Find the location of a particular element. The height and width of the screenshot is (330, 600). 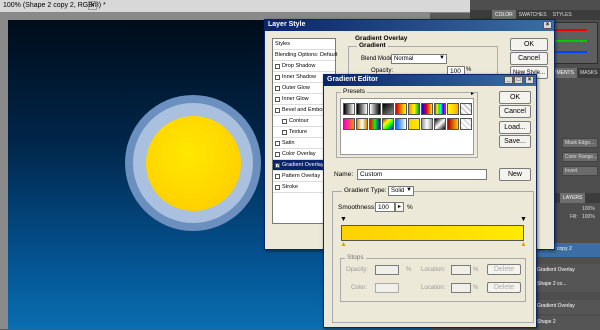

layers-fill-label: Fill: is located at coordinates (574, 217).